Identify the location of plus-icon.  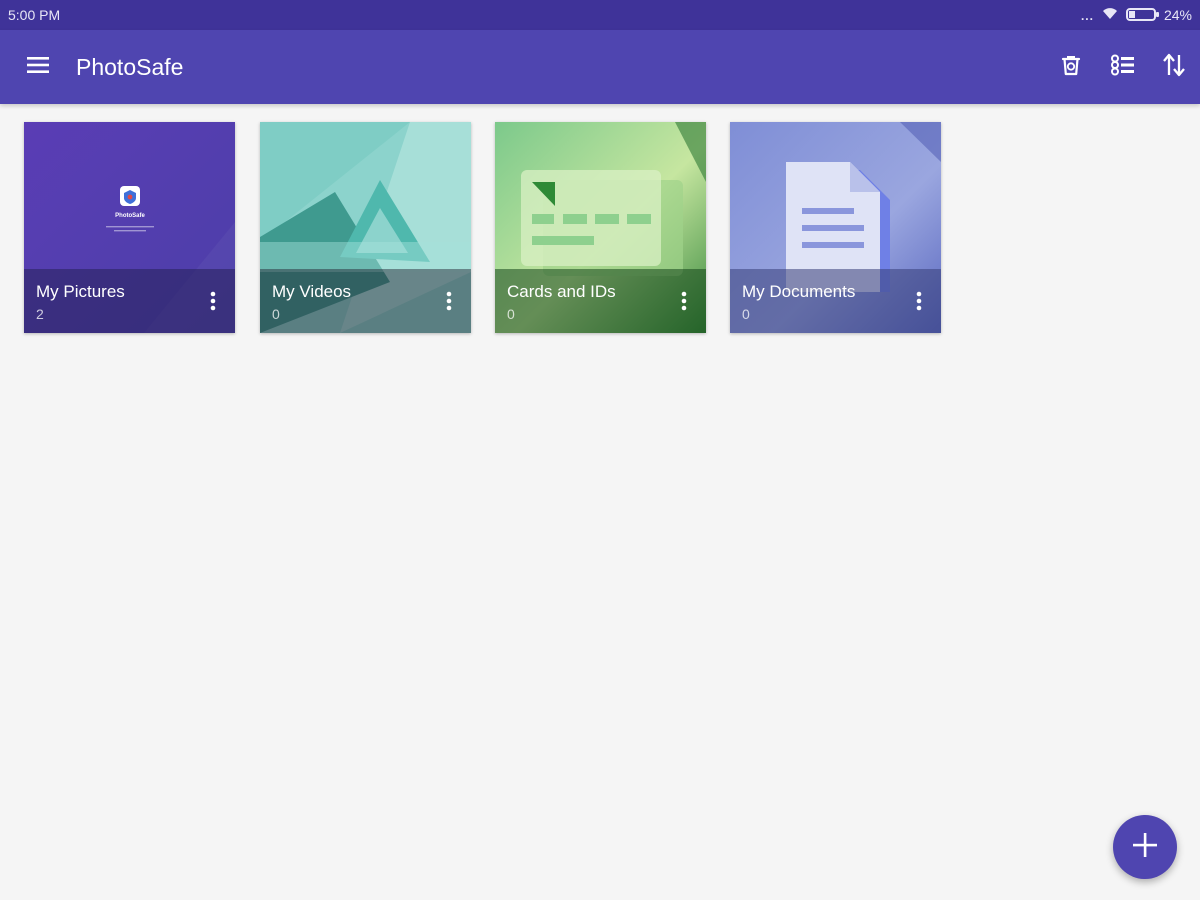
(1145, 847).